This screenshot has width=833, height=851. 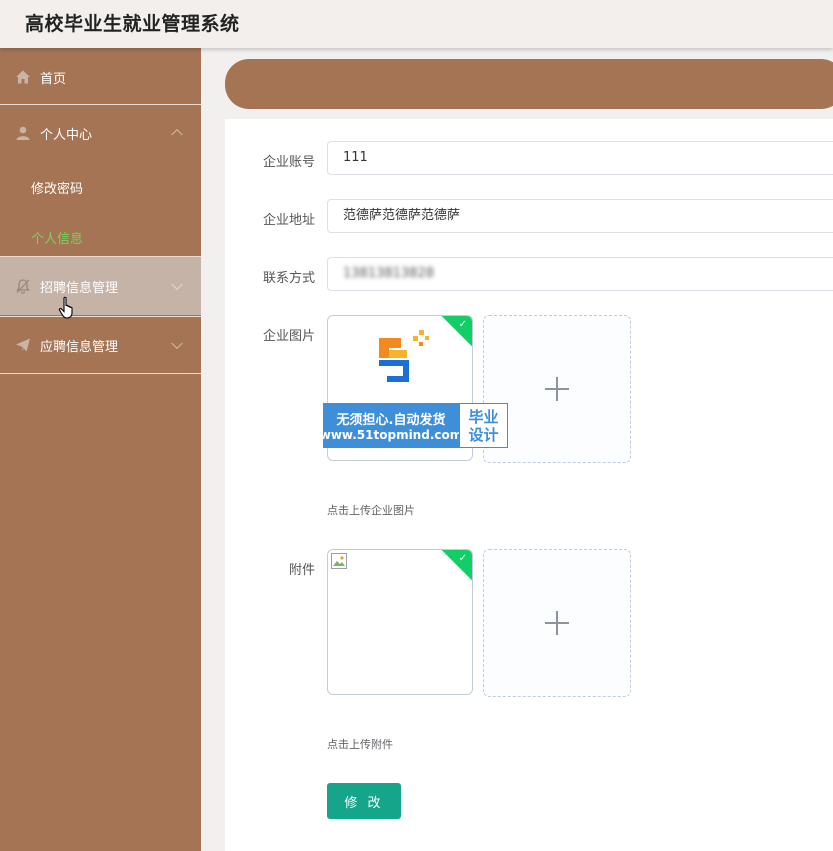 I want to click on sidebar-item-label: 招聘信息管理, so click(x=79, y=288).